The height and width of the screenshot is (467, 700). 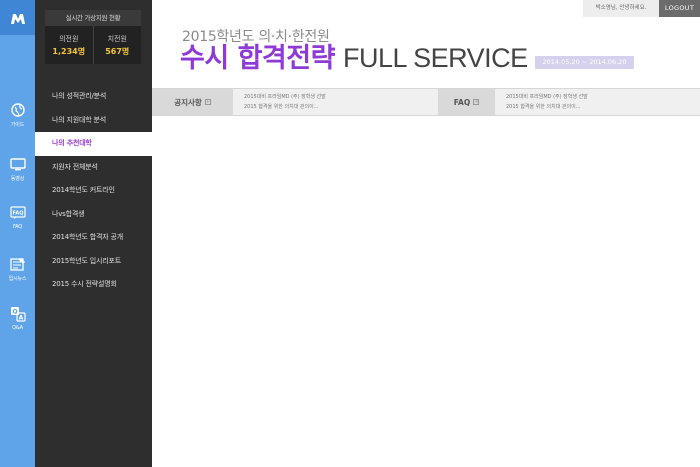 I want to click on page-title: 수시 합격전략 FULL SERVICE, so click(x=354, y=58).